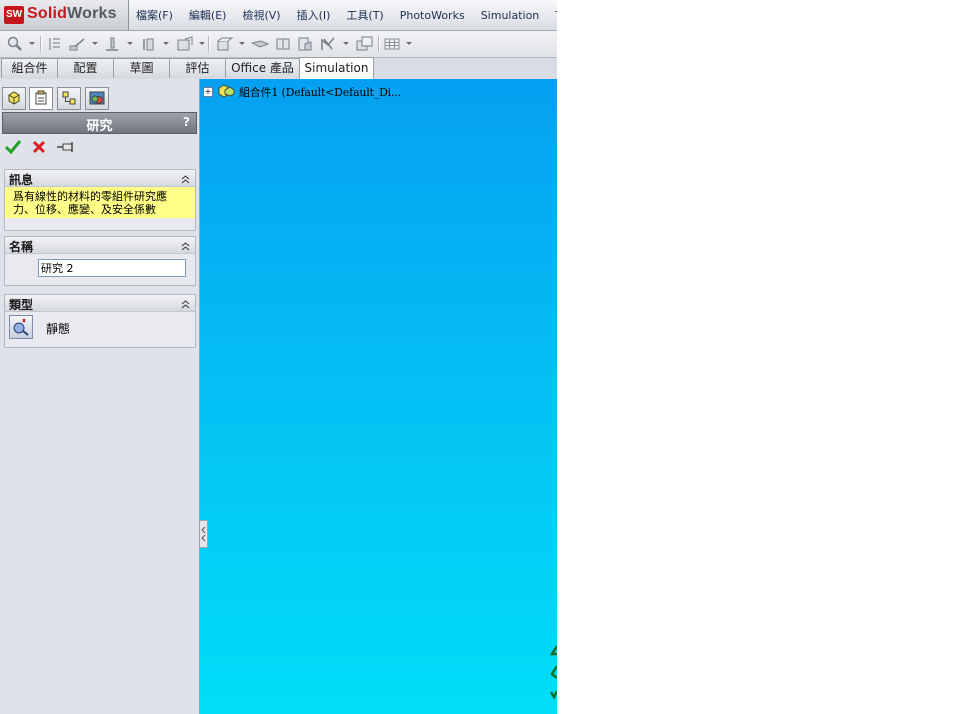 The height and width of the screenshot is (714, 960). I want to click on type-group-header: 類型, so click(100, 303).